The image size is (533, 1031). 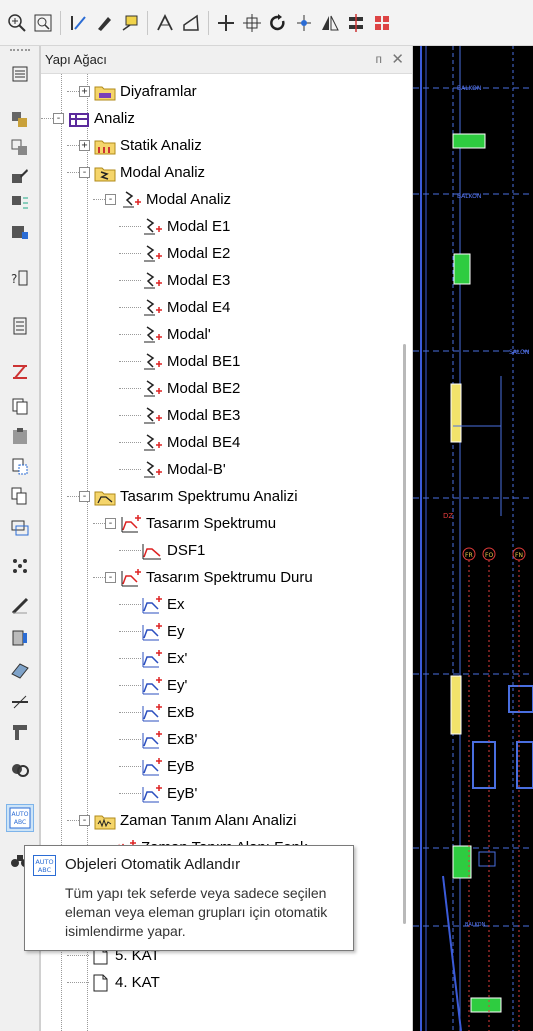 I want to click on properties-icon, so click(x=20, y=74).